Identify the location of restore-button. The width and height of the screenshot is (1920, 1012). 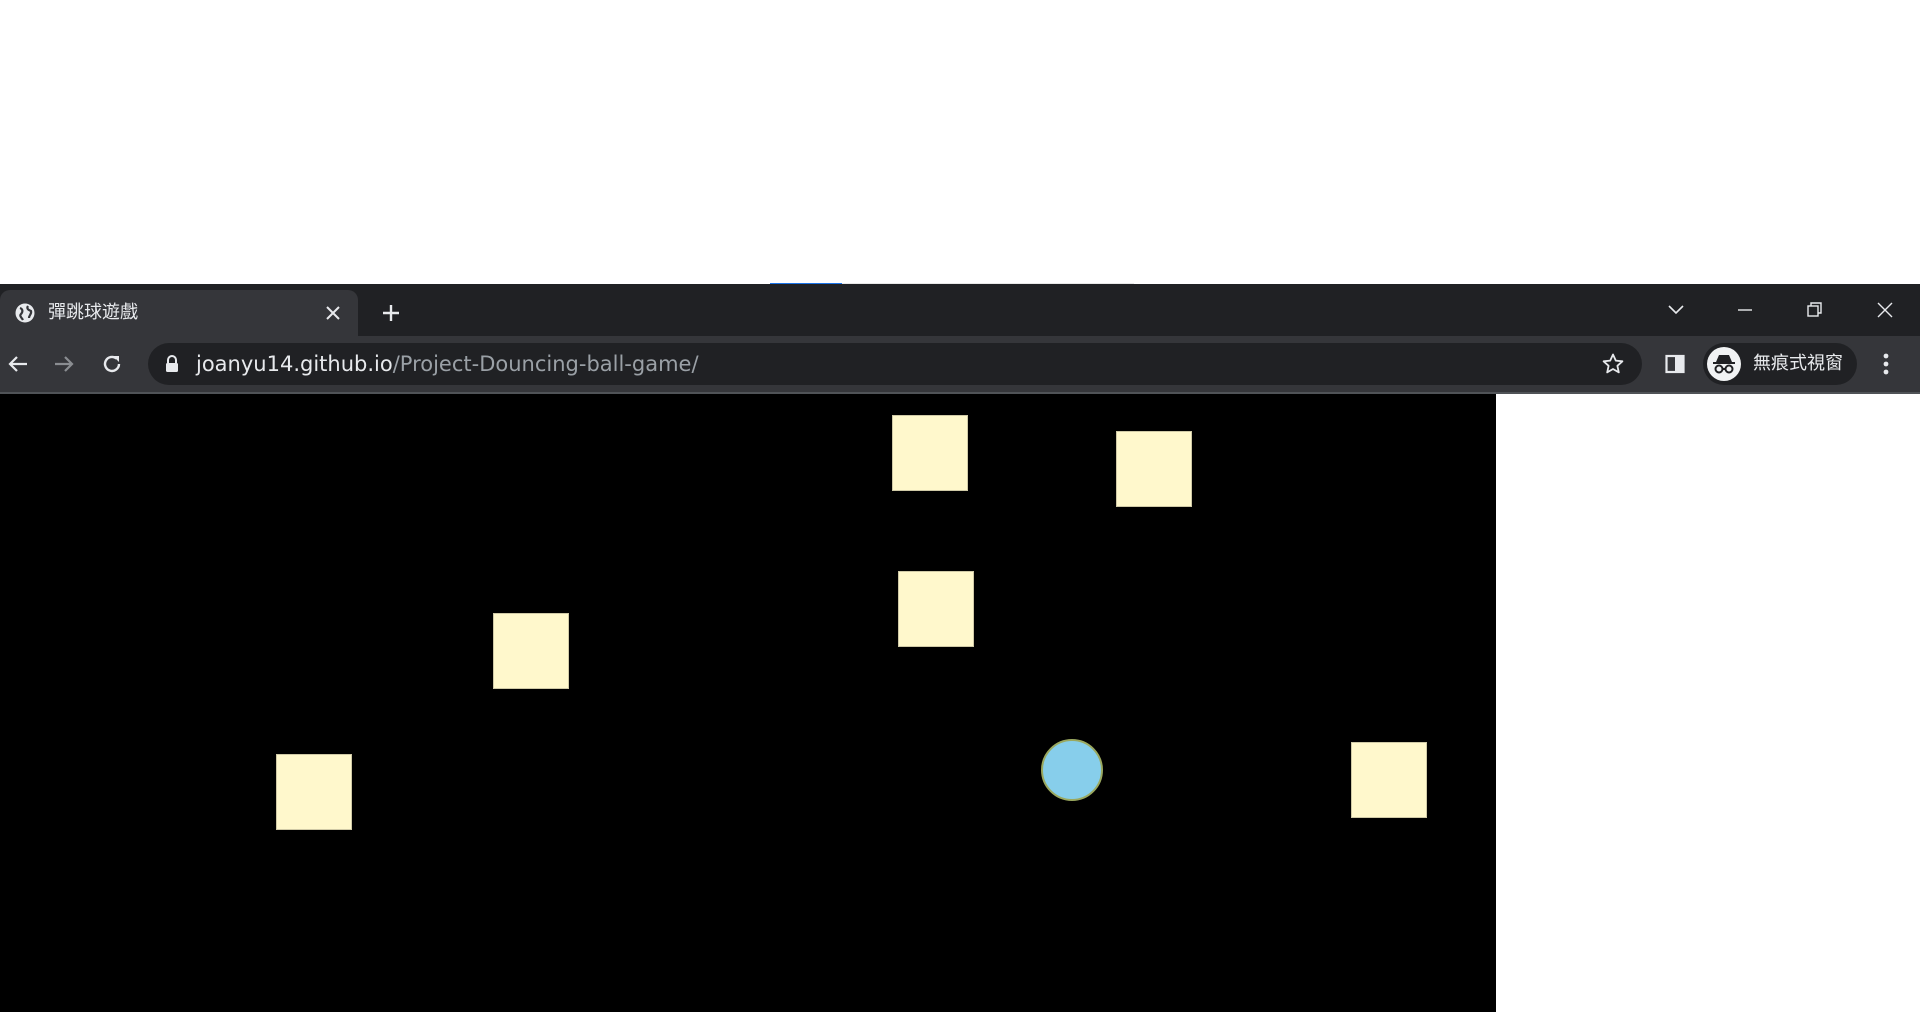
(1815, 310).